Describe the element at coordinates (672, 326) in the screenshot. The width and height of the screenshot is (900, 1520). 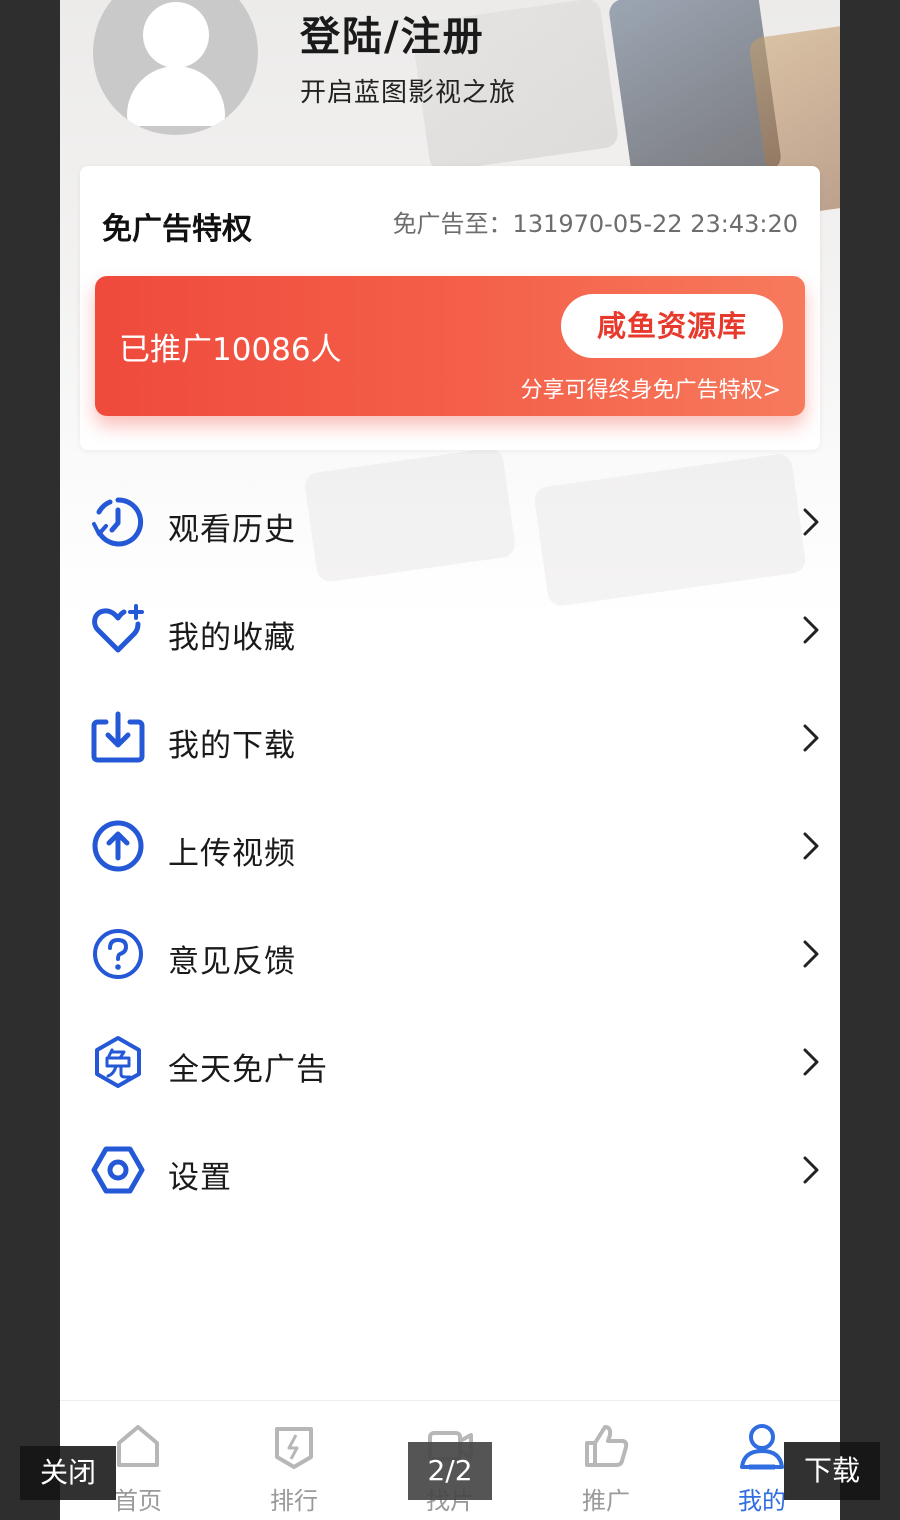
I see `resource-library-button: 咸鱼资源库` at that location.